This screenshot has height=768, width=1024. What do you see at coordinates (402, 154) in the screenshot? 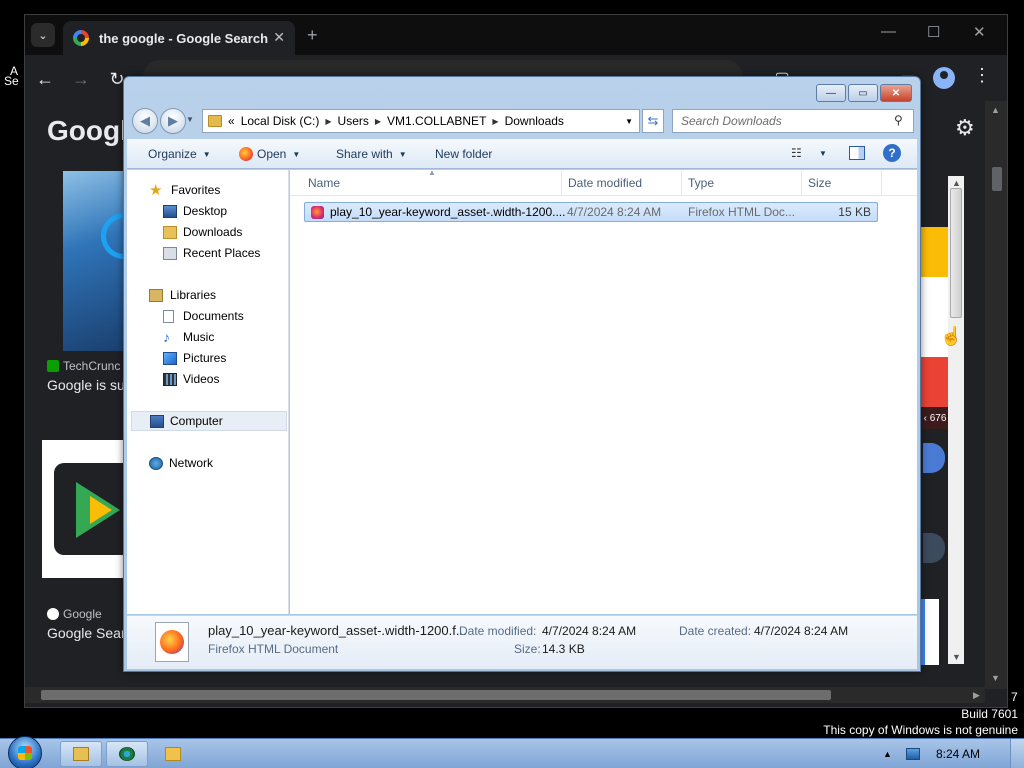
I see `chevron-down-icon: ▼` at bounding box center [402, 154].